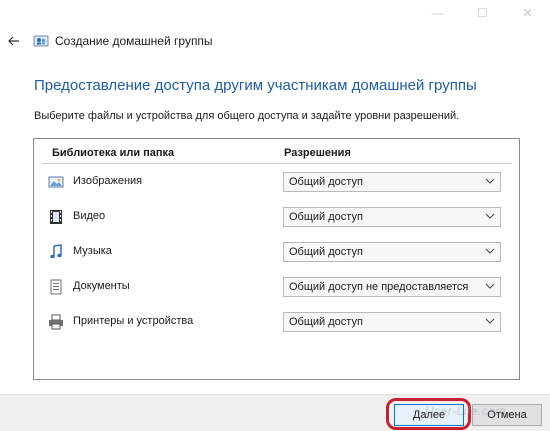 Image resolution: width=550 pixels, height=431 pixels. Describe the element at coordinates (465, 411) in the screenshot. I see `watermark: User-Life.com` at that location.